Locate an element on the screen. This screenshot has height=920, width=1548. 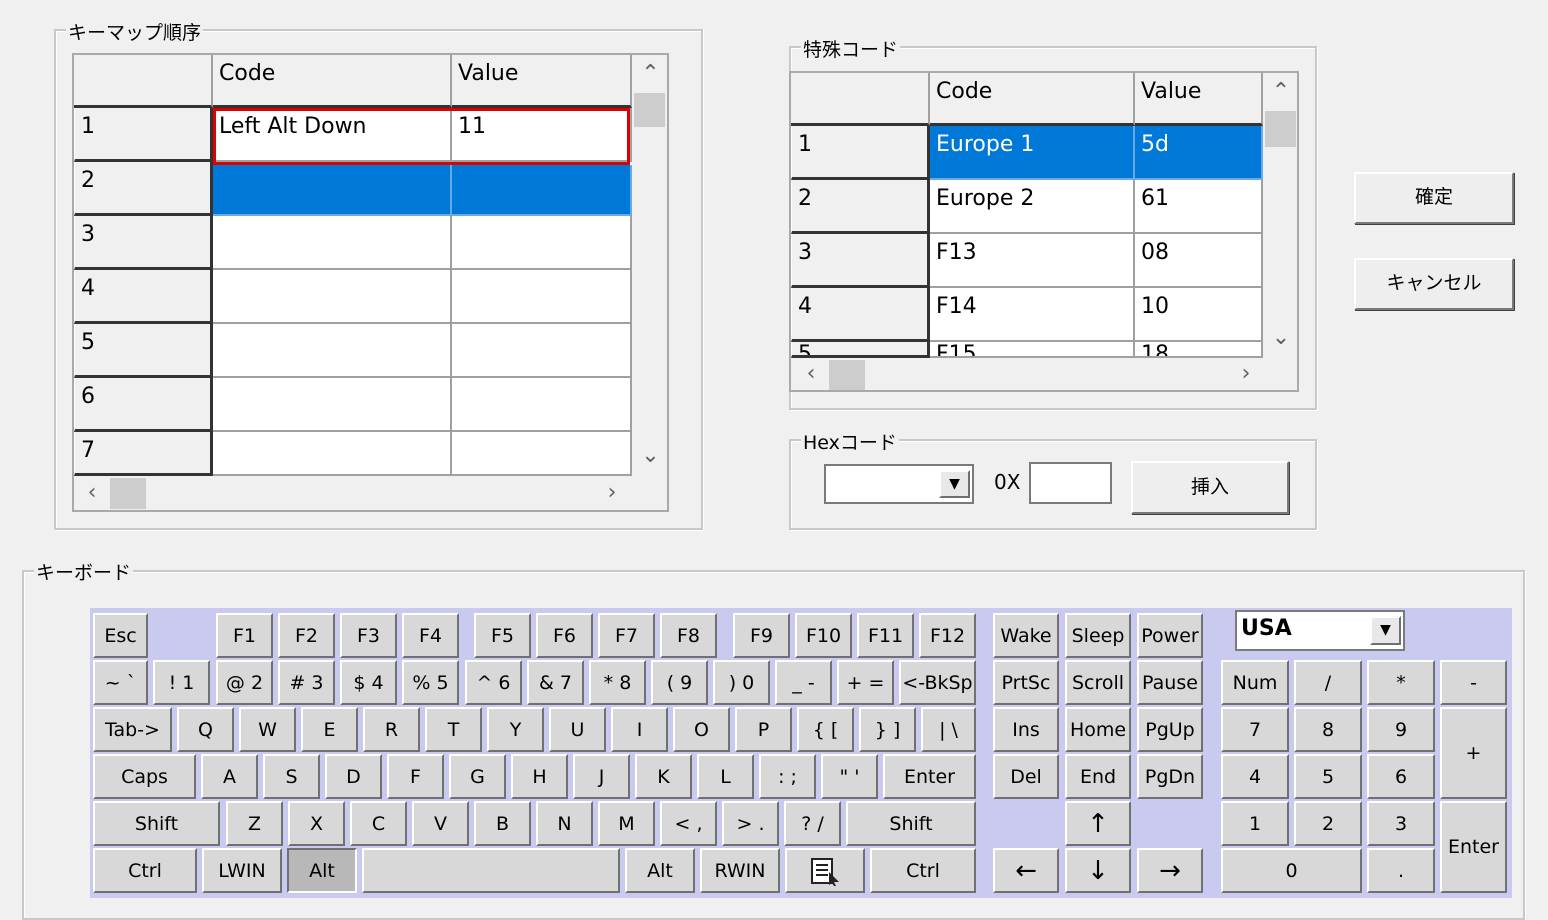
key-numlock: Num is located at coordinates (1255, 682).